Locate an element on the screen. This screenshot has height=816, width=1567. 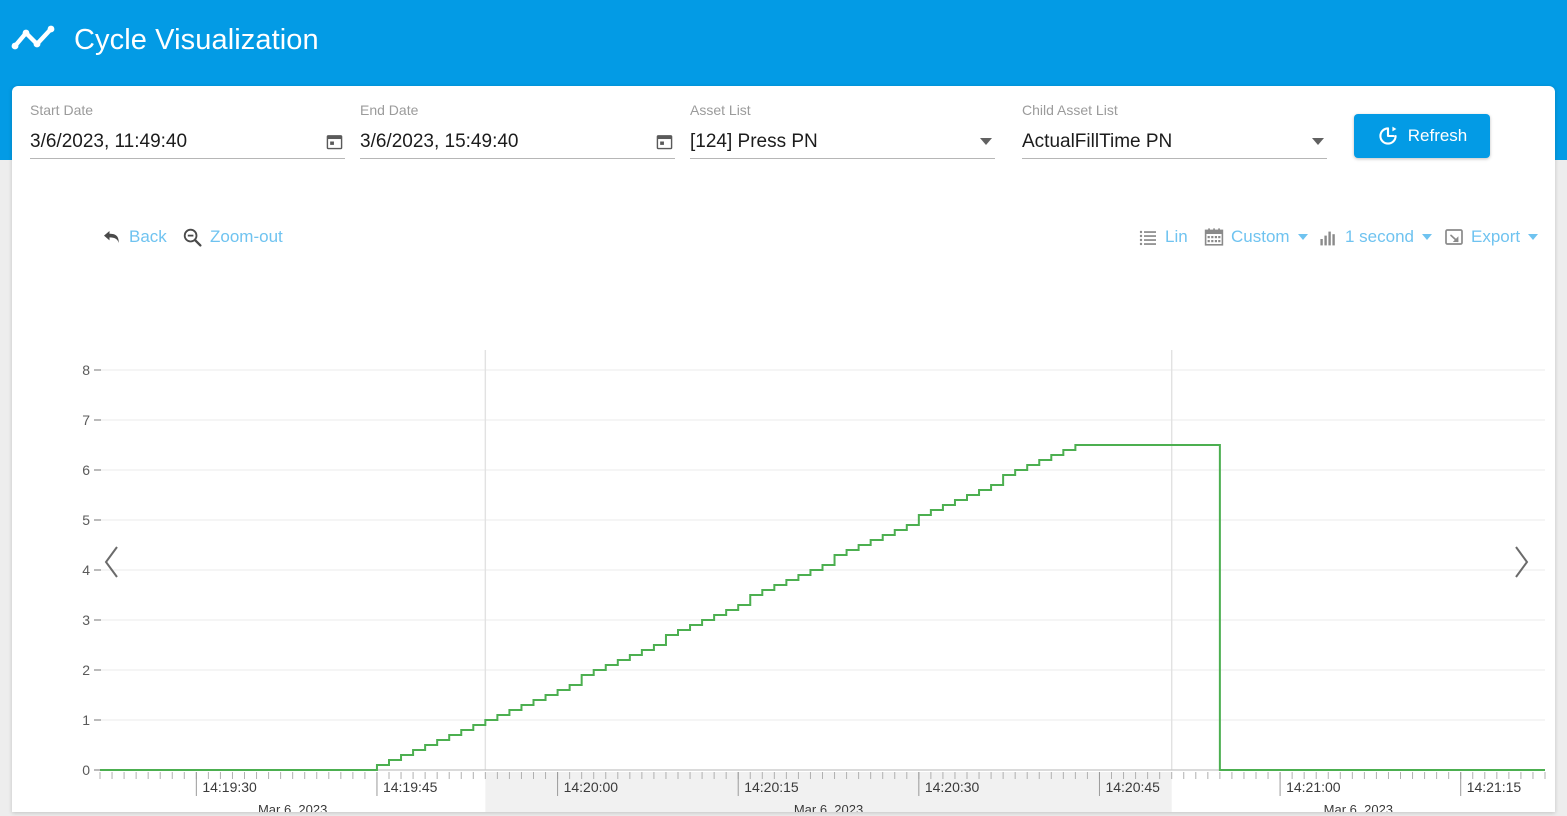
scale-button: Lin is located at coordinates (1163, 237).